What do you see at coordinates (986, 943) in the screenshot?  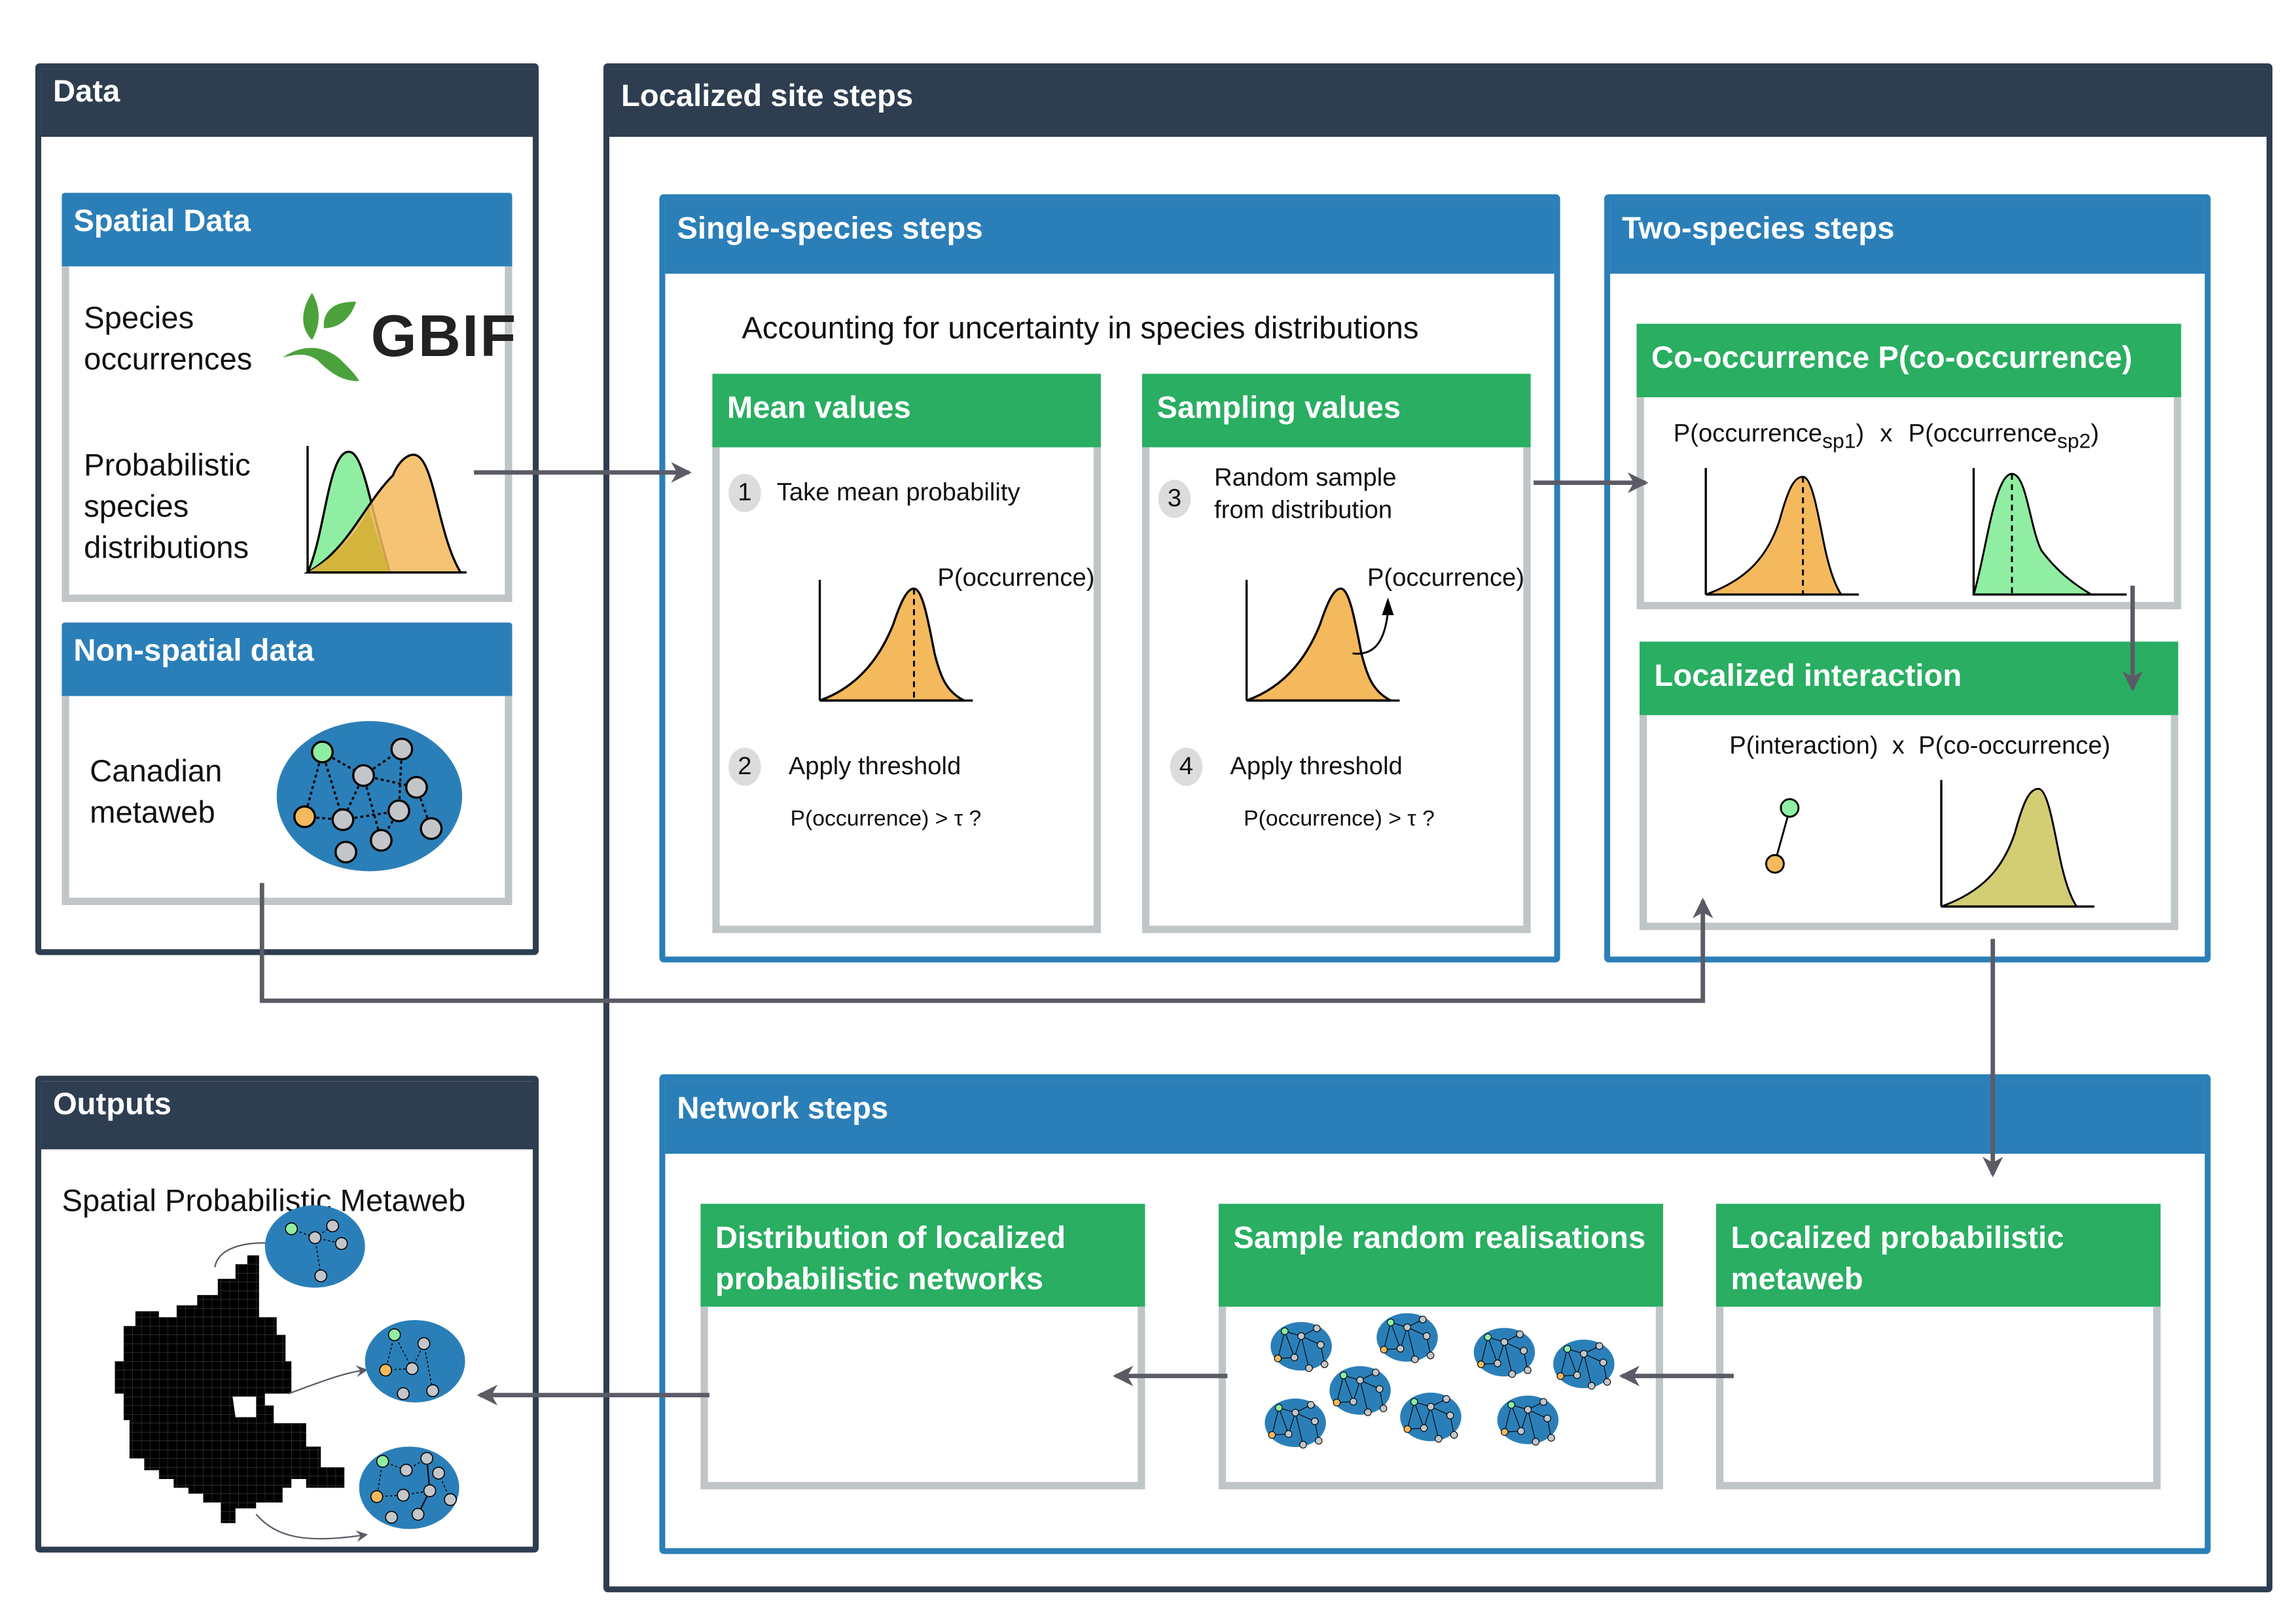 I see `arrow-metaweb-to-interaction` at bounding box center [986, 943].